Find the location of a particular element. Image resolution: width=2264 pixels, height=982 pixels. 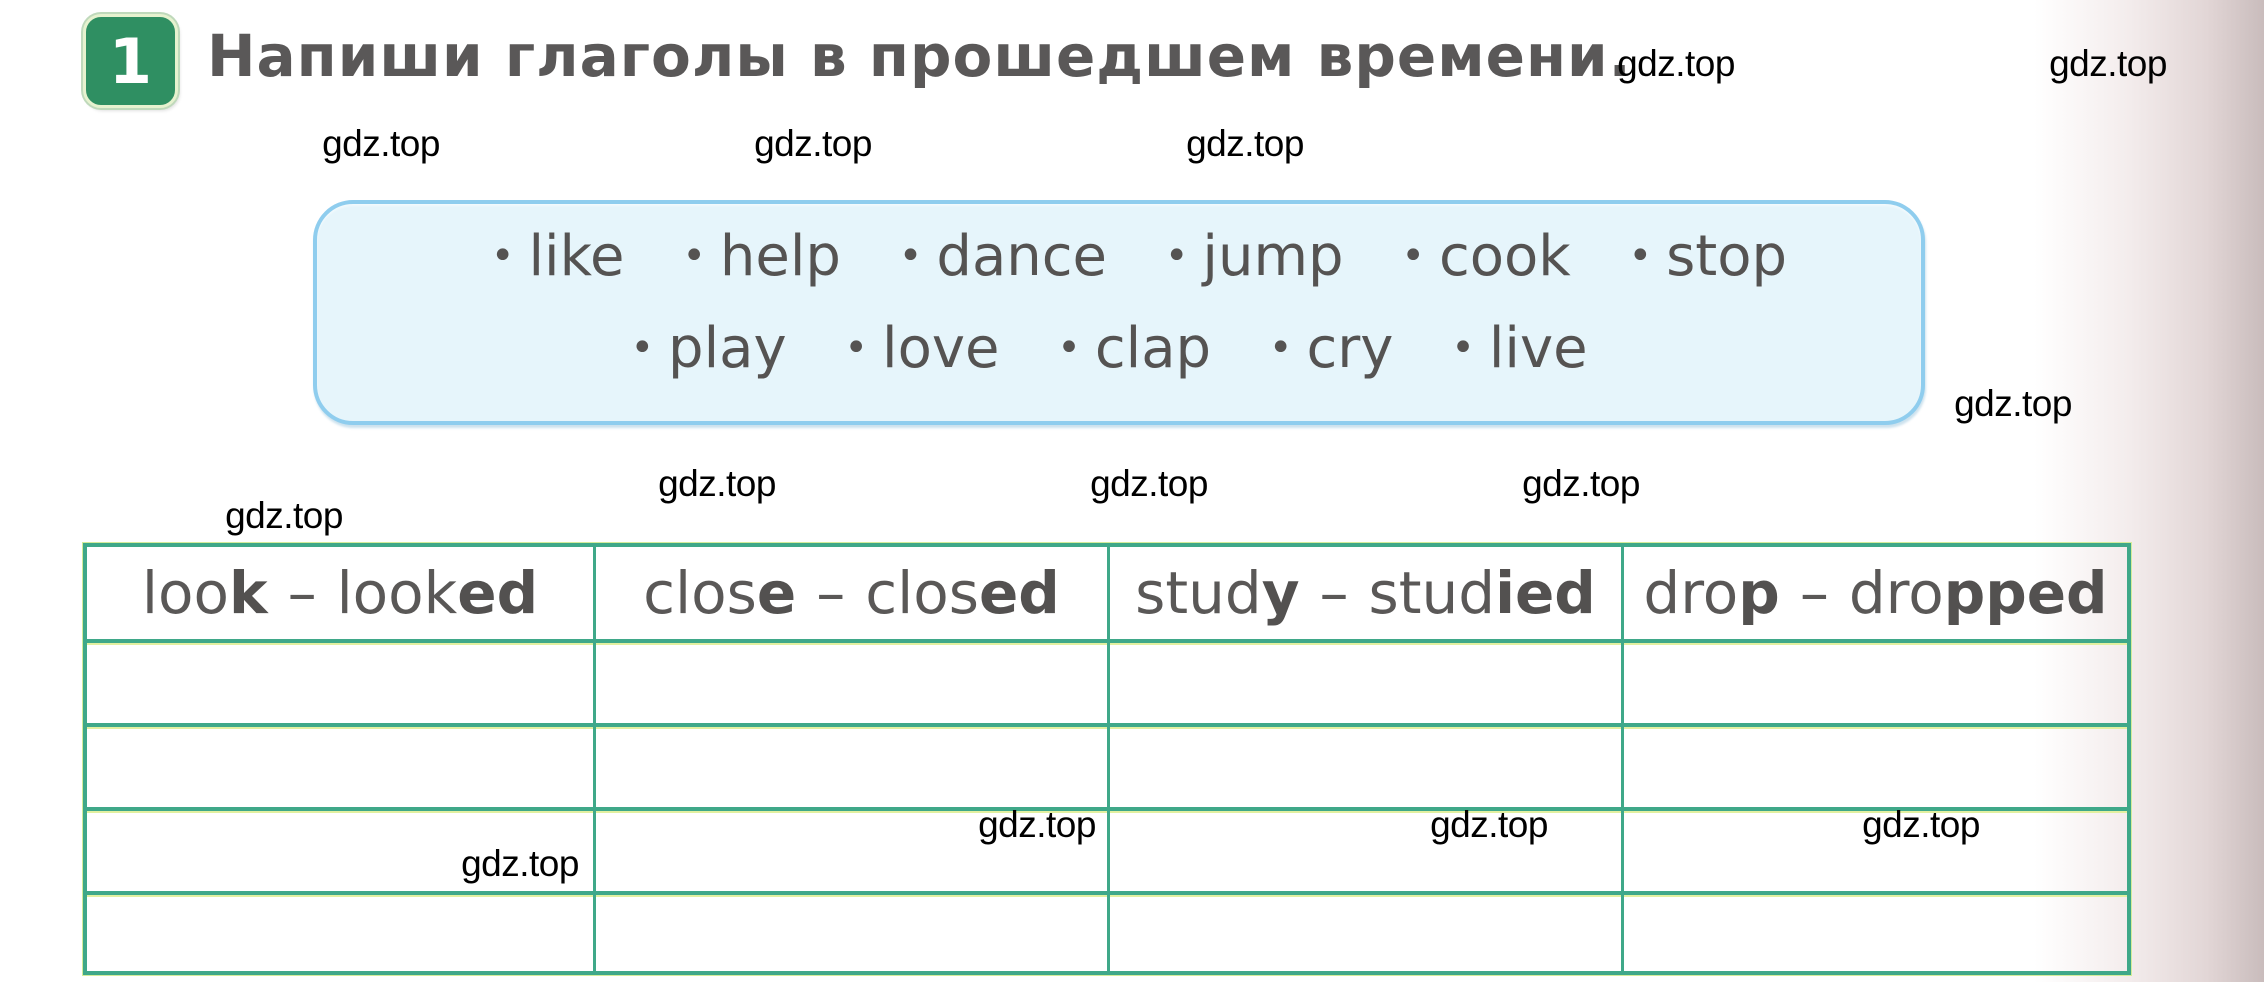

word-item: • live is located at coordinates (1519, 348).